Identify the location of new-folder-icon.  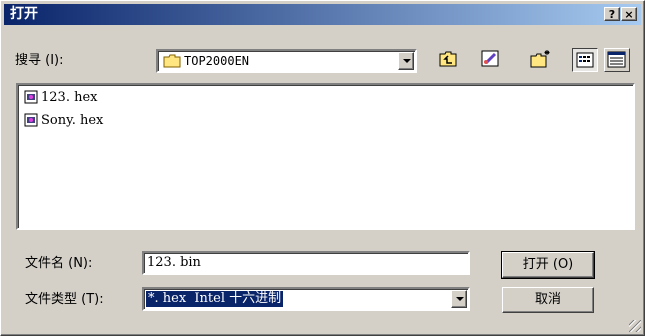
(540, 62).